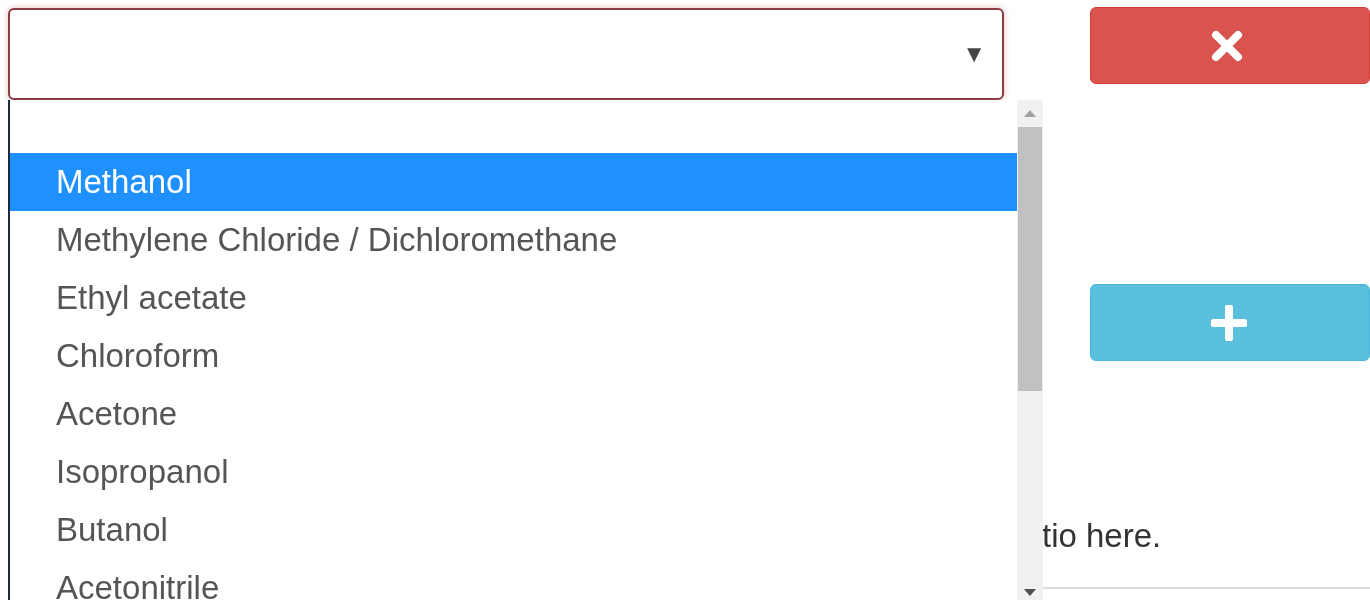 This screenshot has height=600, width=1370. I want to click on remove-button, so click(1230, 45).